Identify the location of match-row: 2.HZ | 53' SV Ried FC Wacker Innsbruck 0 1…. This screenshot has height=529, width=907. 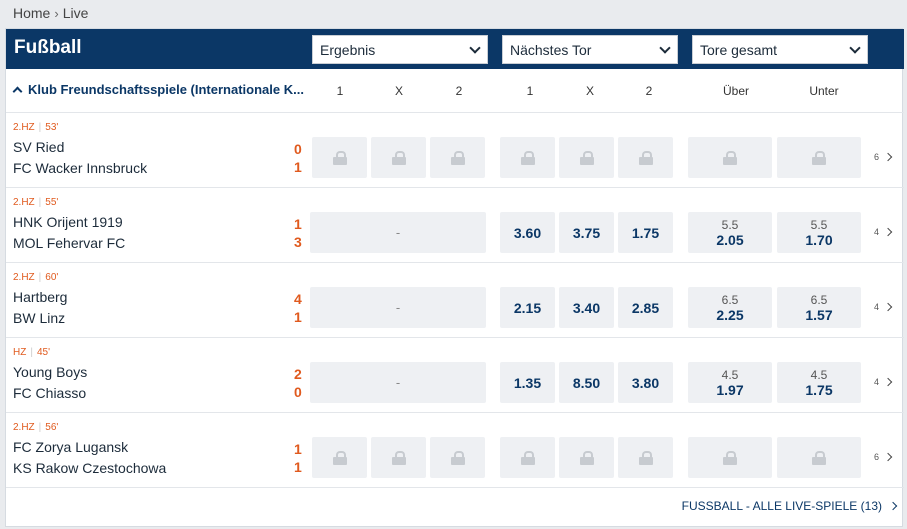
(455, 150).